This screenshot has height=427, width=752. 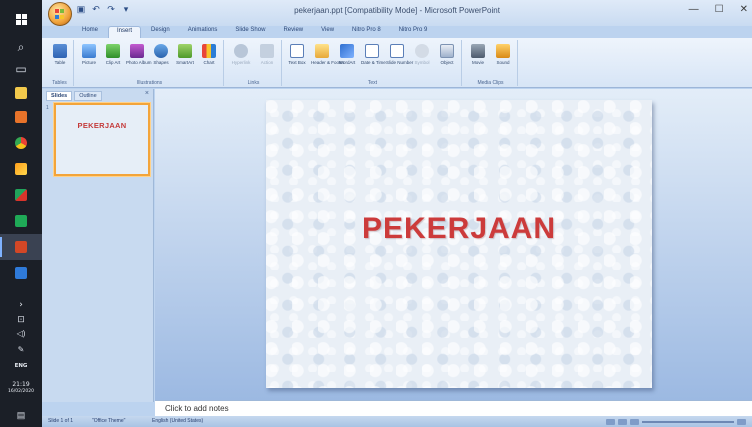 I want to click on fit-to-window-icon, so click(x=741, y=421).